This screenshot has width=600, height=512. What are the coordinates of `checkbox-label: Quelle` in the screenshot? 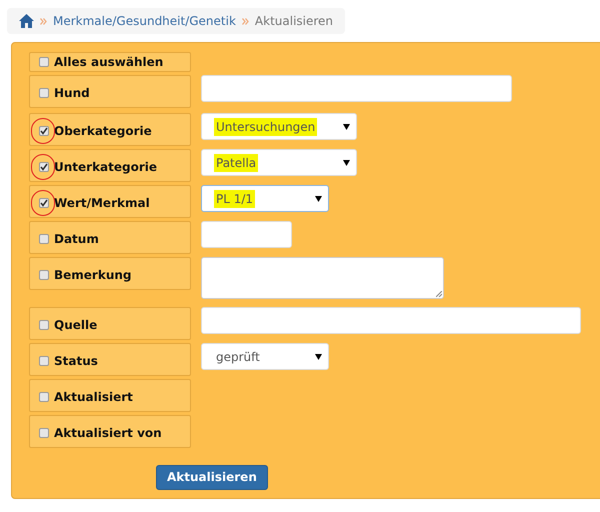 It's located at (76, 325).